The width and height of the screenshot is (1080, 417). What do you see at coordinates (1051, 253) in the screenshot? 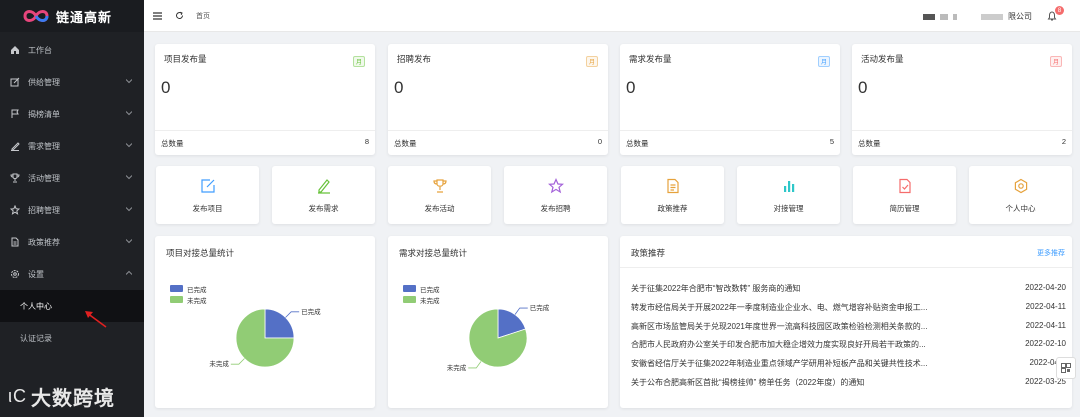
I see `more-recommendations-link: 更多推荐` at bounding box center [1051, 253].